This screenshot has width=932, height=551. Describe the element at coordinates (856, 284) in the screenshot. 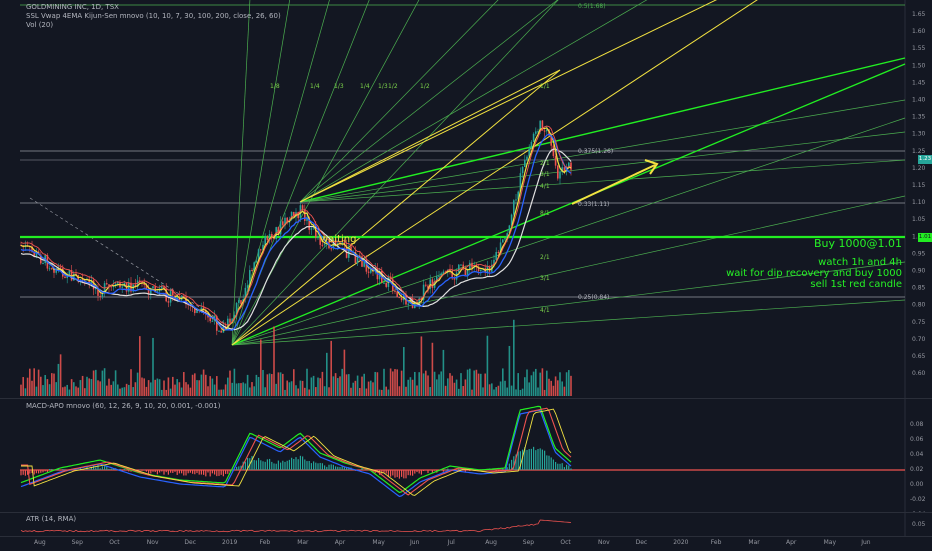

I see `sell-annotation: sell 1st red candle` at that location.